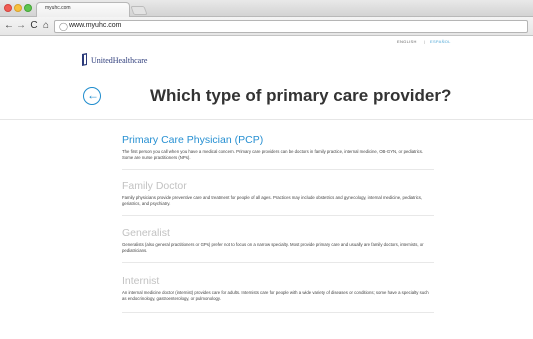  What do you see at coordinates (301, 95) in the screenshot?
I see `page-title: Which type of primary care provider?` at bounding box center [301, 95].